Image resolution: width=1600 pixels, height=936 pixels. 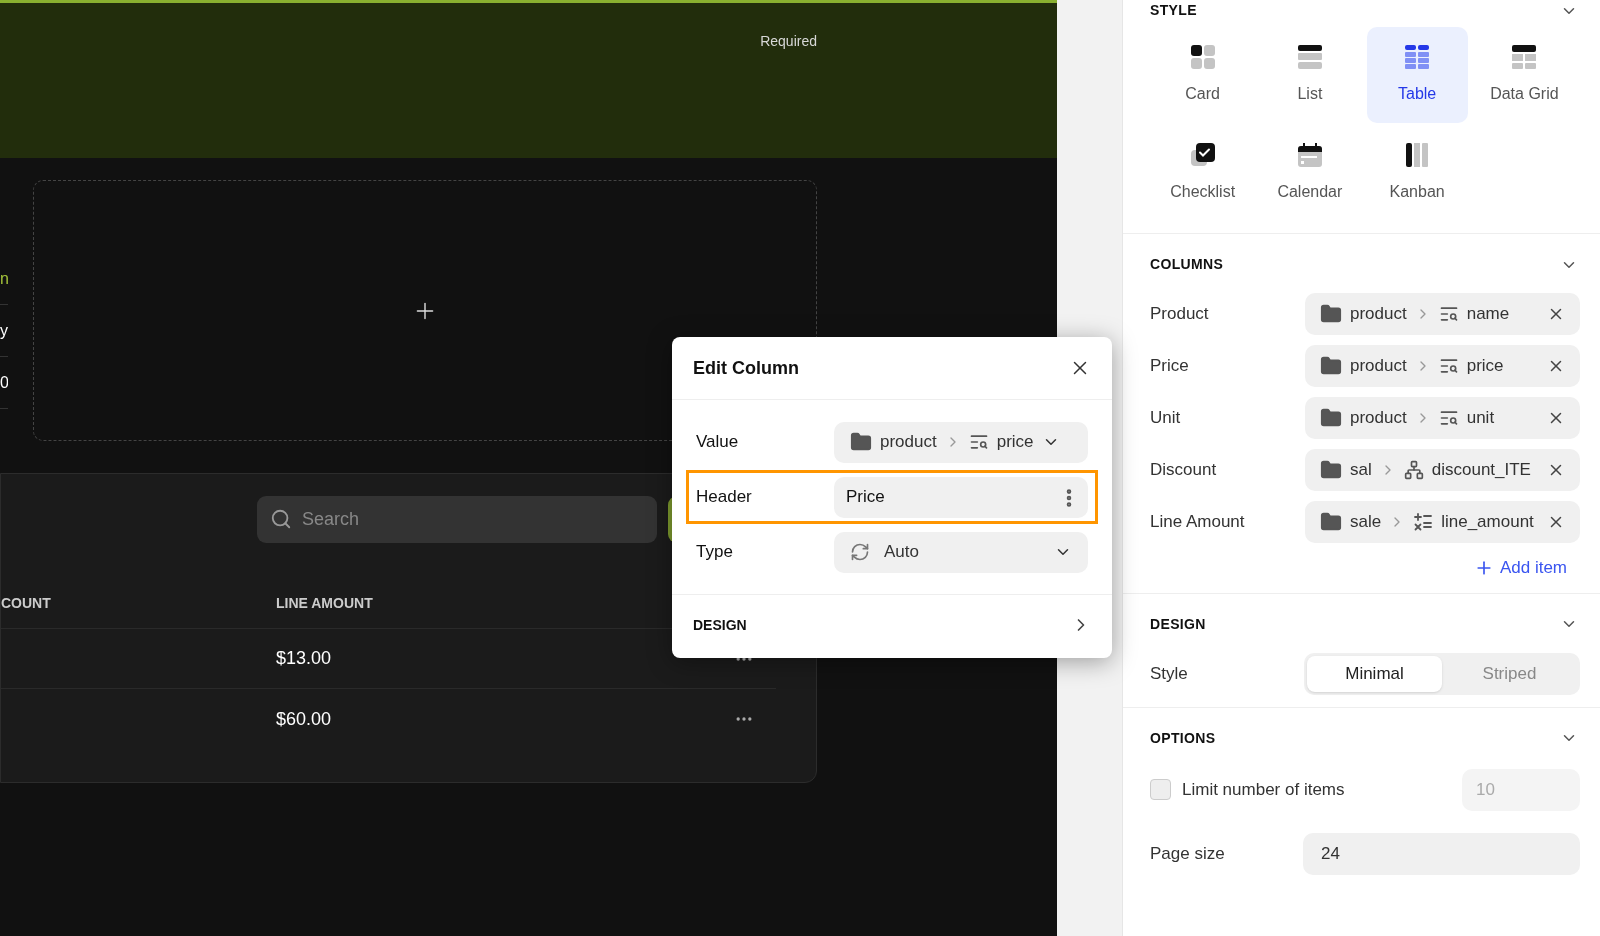 What do you see at coordinates (1188, 853) in the screenshot?
I see `page-size-label: Page size` at bounding box center [1188, 853].